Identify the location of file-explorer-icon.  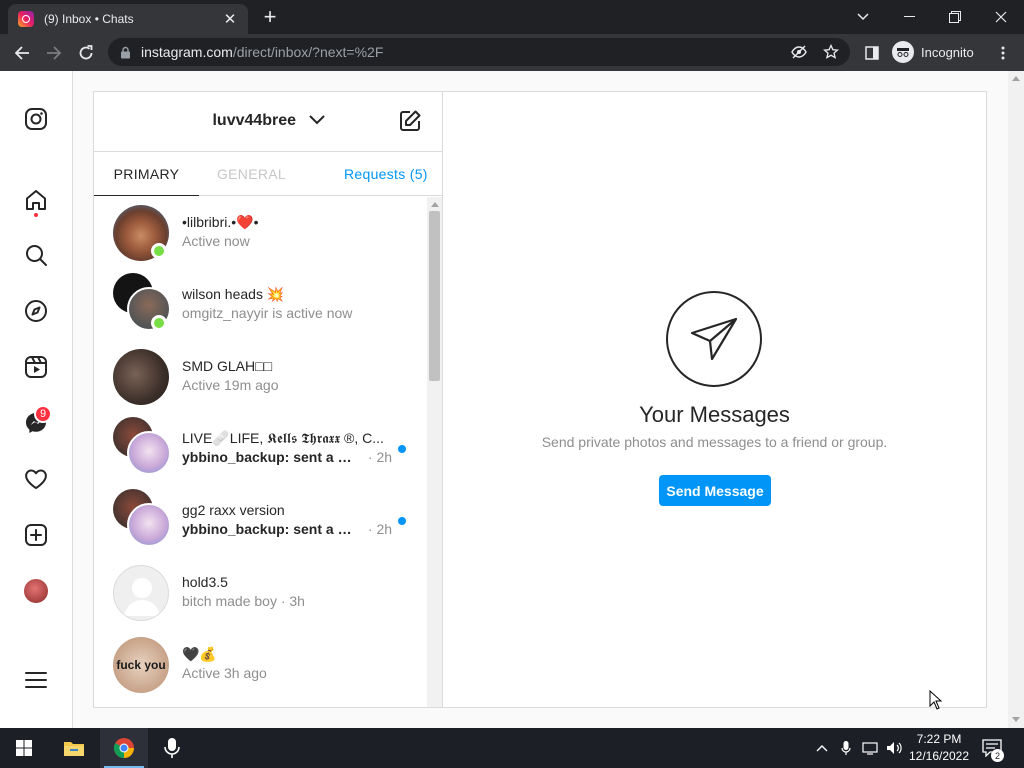
(74, 748).